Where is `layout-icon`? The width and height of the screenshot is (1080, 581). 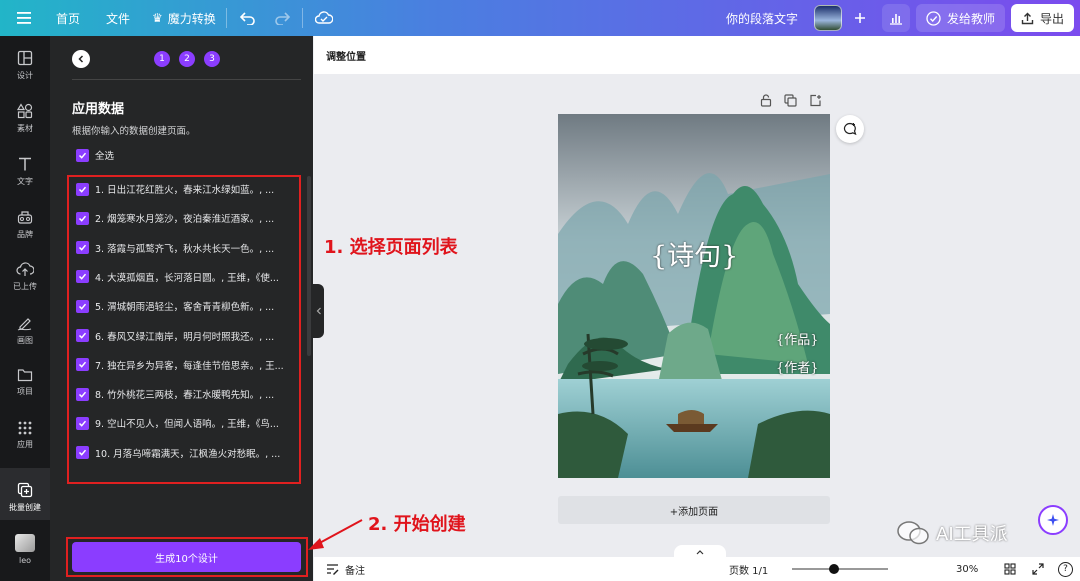 layout-icon is located at coordinates (25, 58).